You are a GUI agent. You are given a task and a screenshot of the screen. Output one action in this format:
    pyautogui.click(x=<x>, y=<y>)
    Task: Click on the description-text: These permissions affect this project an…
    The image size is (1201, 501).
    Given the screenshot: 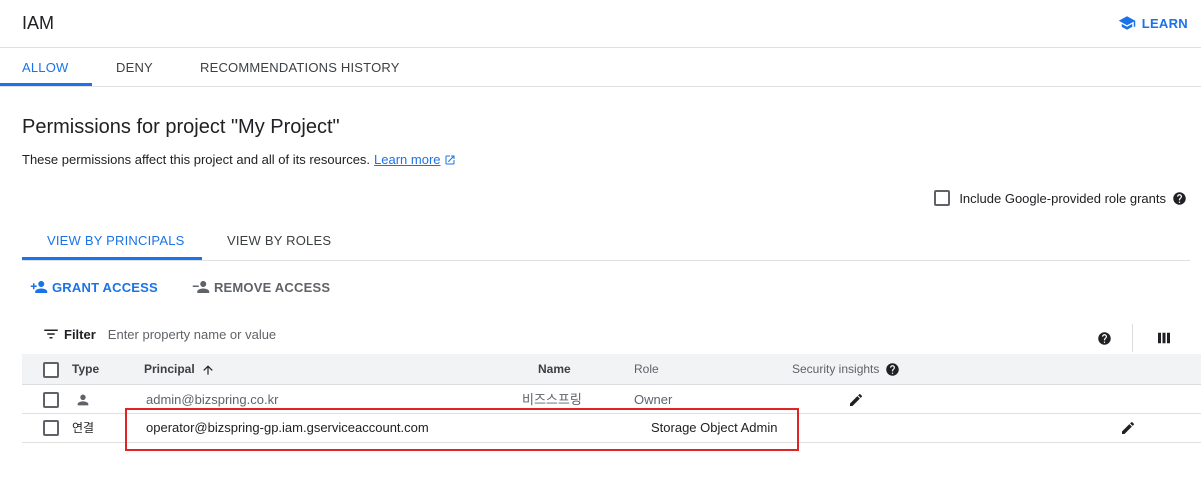 What is the action you would take?
    pyautogui.click(x=196, y=159)
    